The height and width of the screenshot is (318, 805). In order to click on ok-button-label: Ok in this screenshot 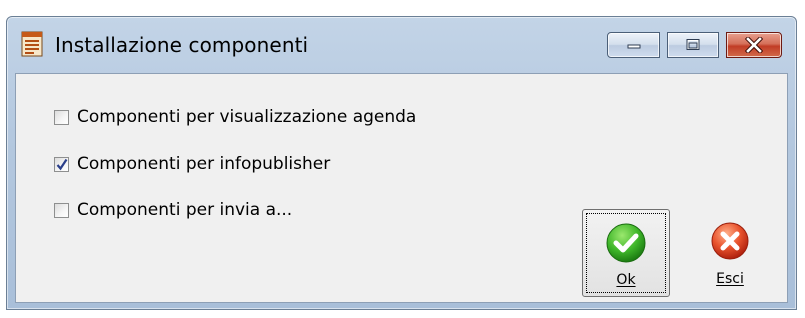, I will do `click(626, 280)`.